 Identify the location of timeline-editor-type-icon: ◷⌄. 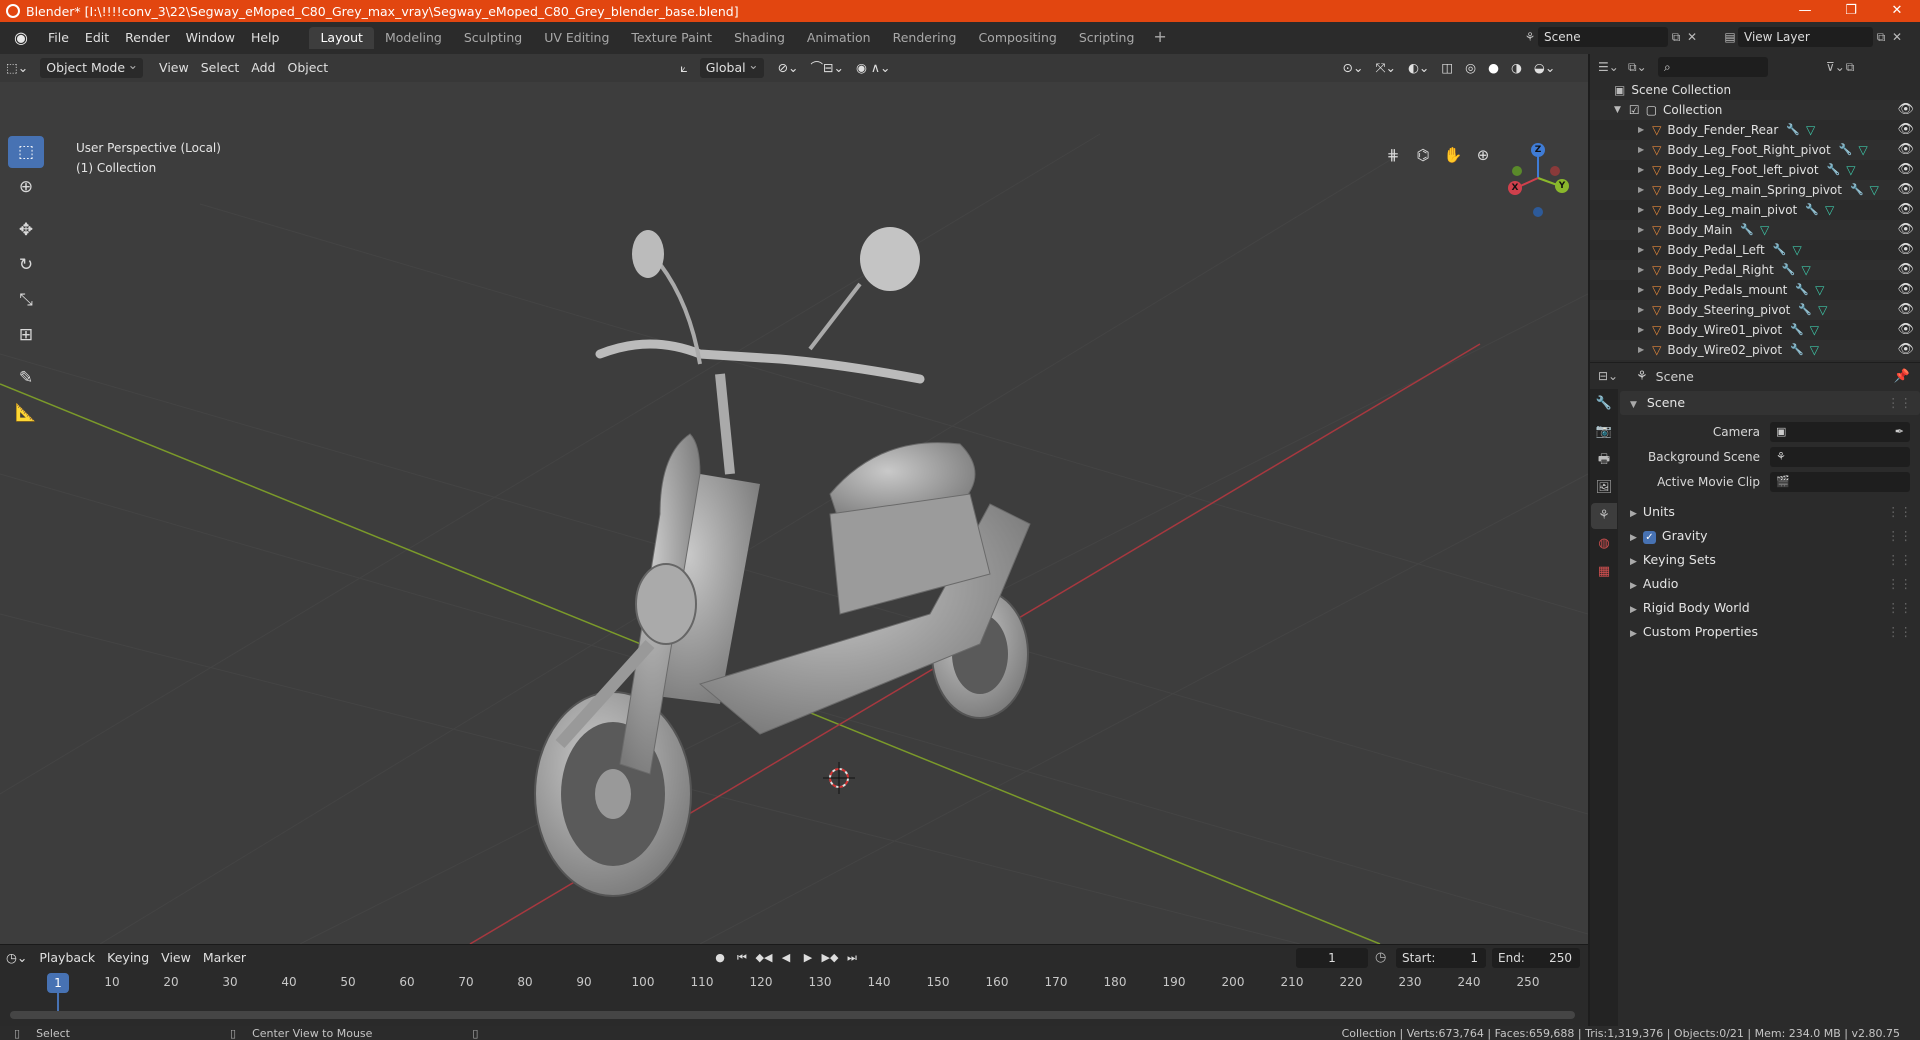
(16, 958).